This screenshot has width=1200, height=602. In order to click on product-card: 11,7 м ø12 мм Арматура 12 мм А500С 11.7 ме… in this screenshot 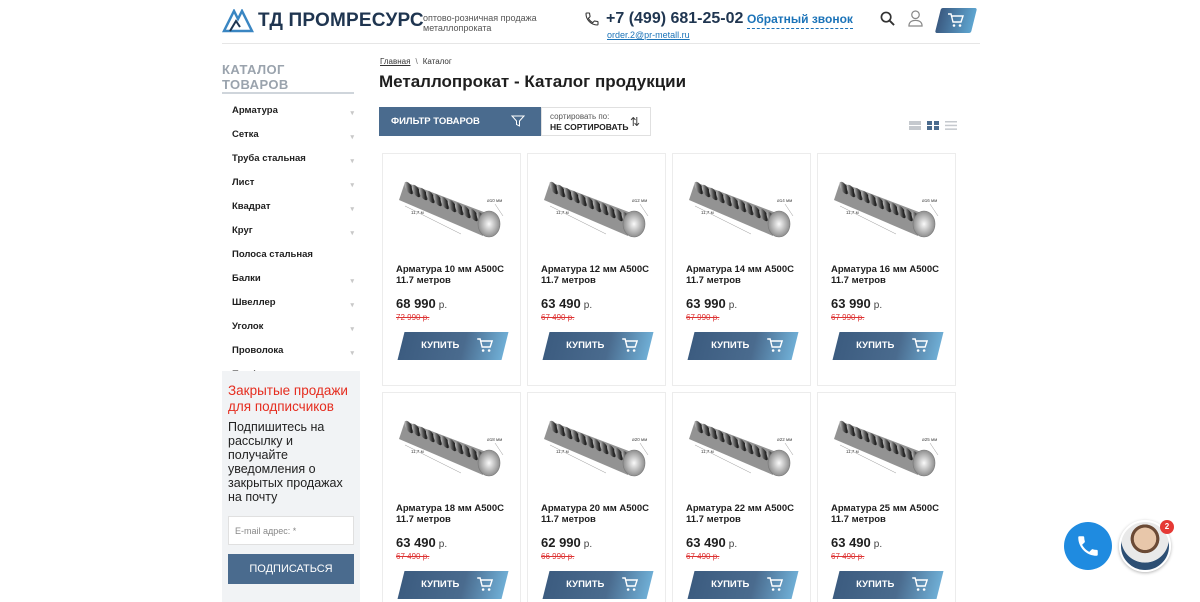, I will do `click(596, 269)`.